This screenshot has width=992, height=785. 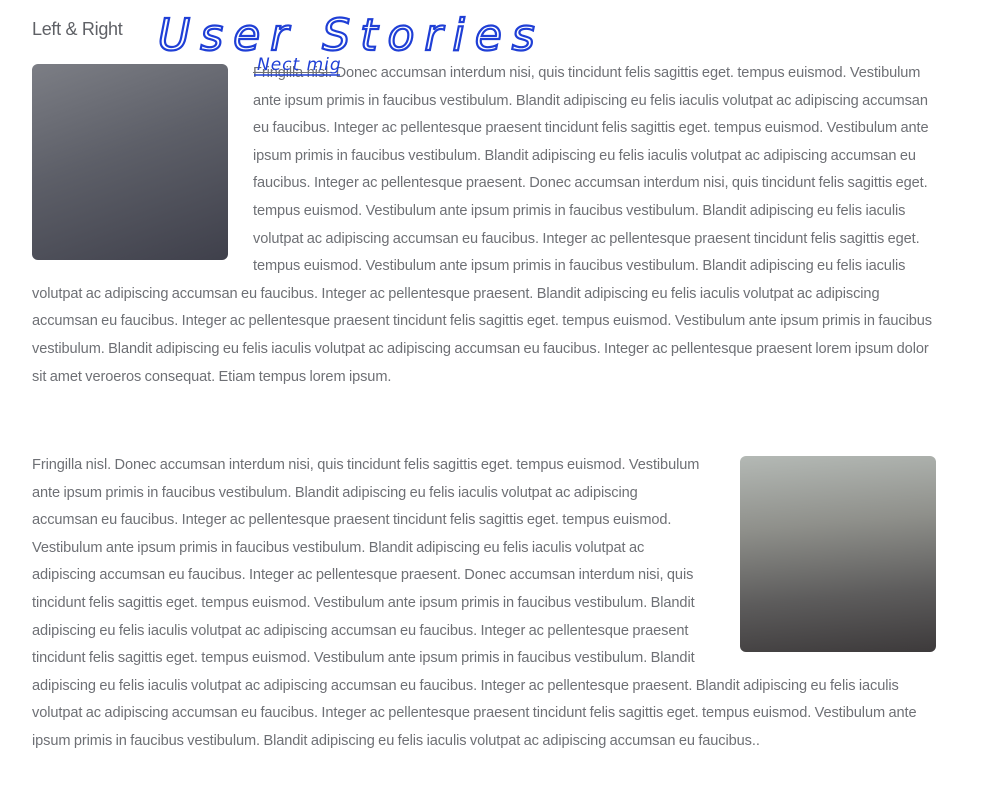 What do you see at coordinates (838, 554) in the screenshot?
I see `right-aligned-image` at bounding box center [838, 554].